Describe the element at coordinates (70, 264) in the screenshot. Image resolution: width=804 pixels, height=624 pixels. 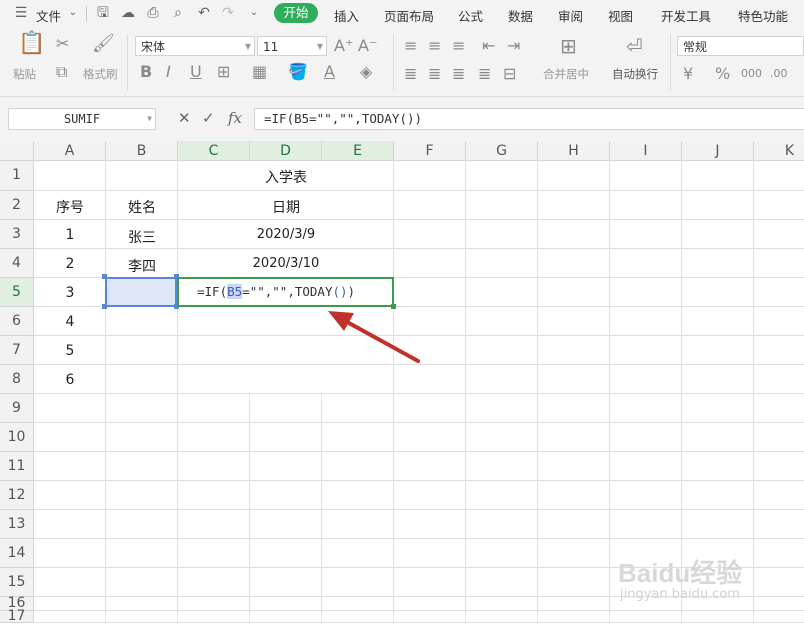
I see `cell-no: 2` at that location.